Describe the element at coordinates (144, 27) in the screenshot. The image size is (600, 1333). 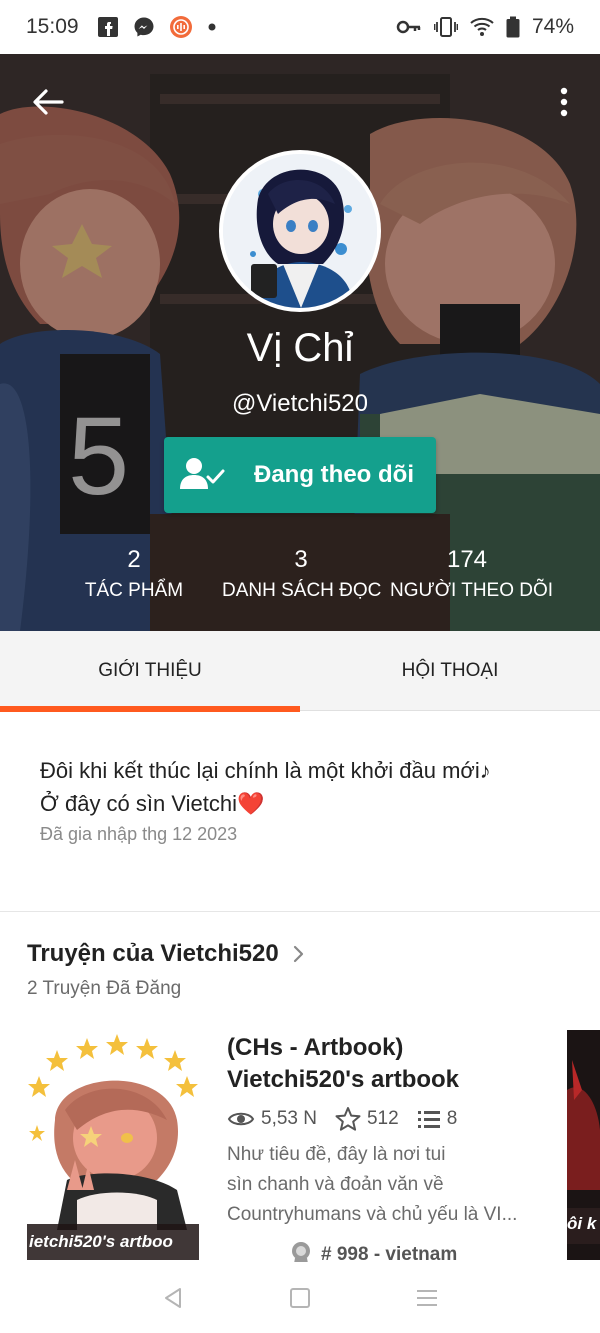
I see `messenger-icon` at that location.